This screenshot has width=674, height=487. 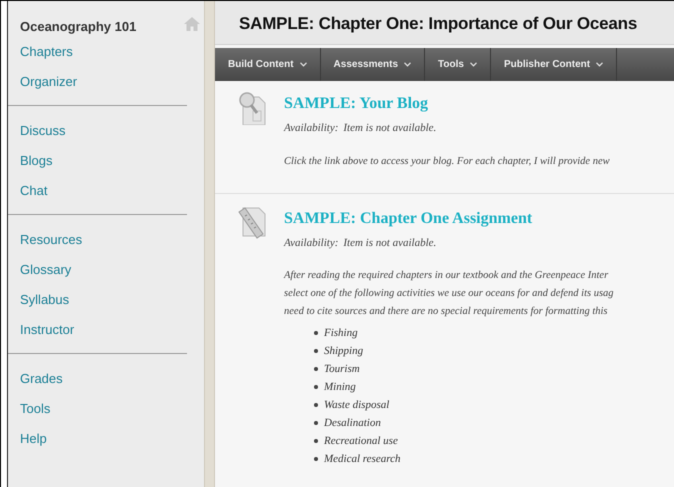 I want to click on menu-tab: Assessments, so click(x=373, y=64).